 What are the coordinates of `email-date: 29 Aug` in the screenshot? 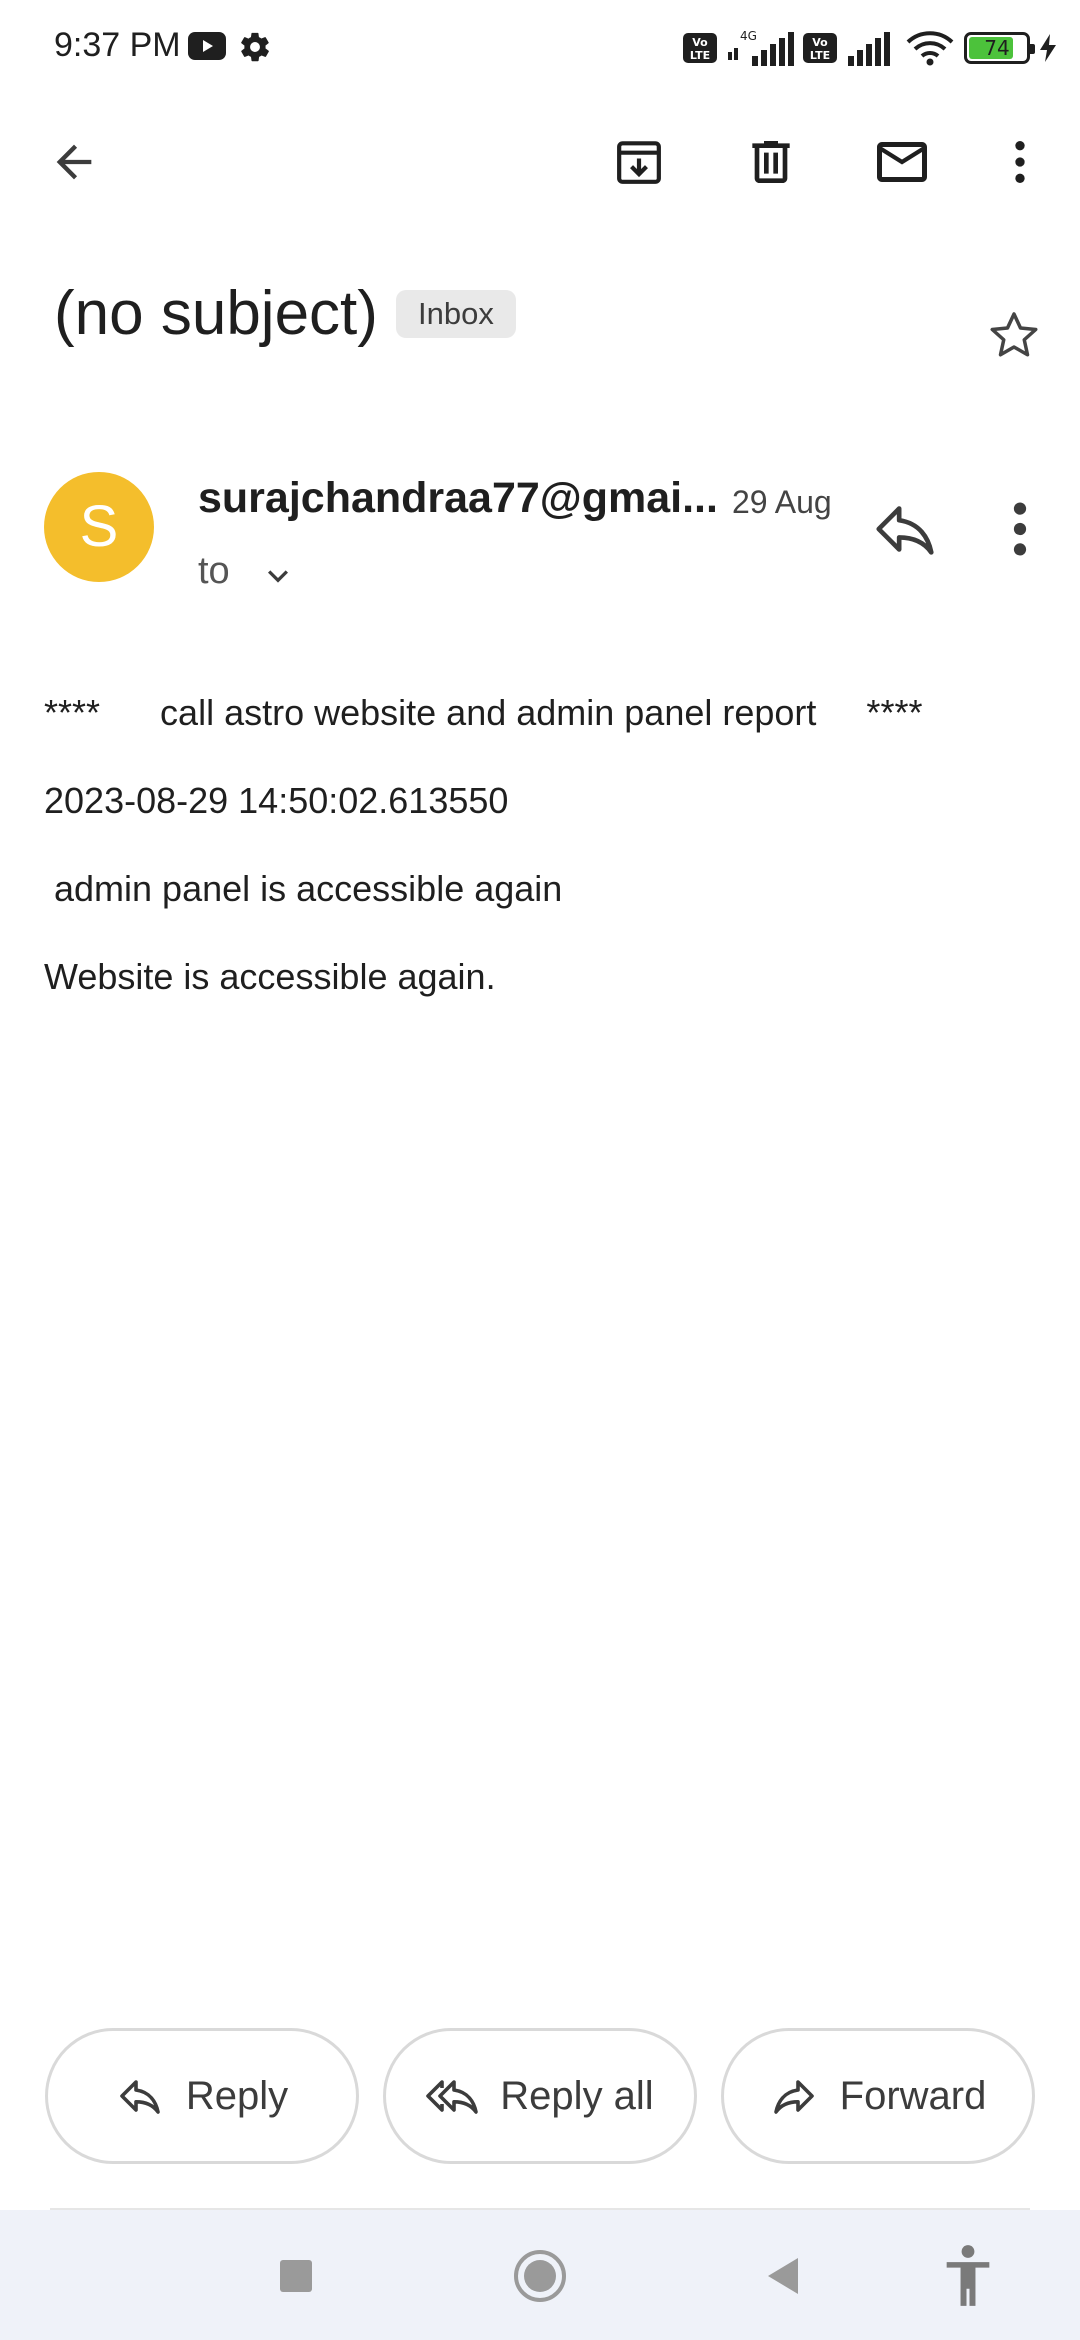 It's located at (782, 502).